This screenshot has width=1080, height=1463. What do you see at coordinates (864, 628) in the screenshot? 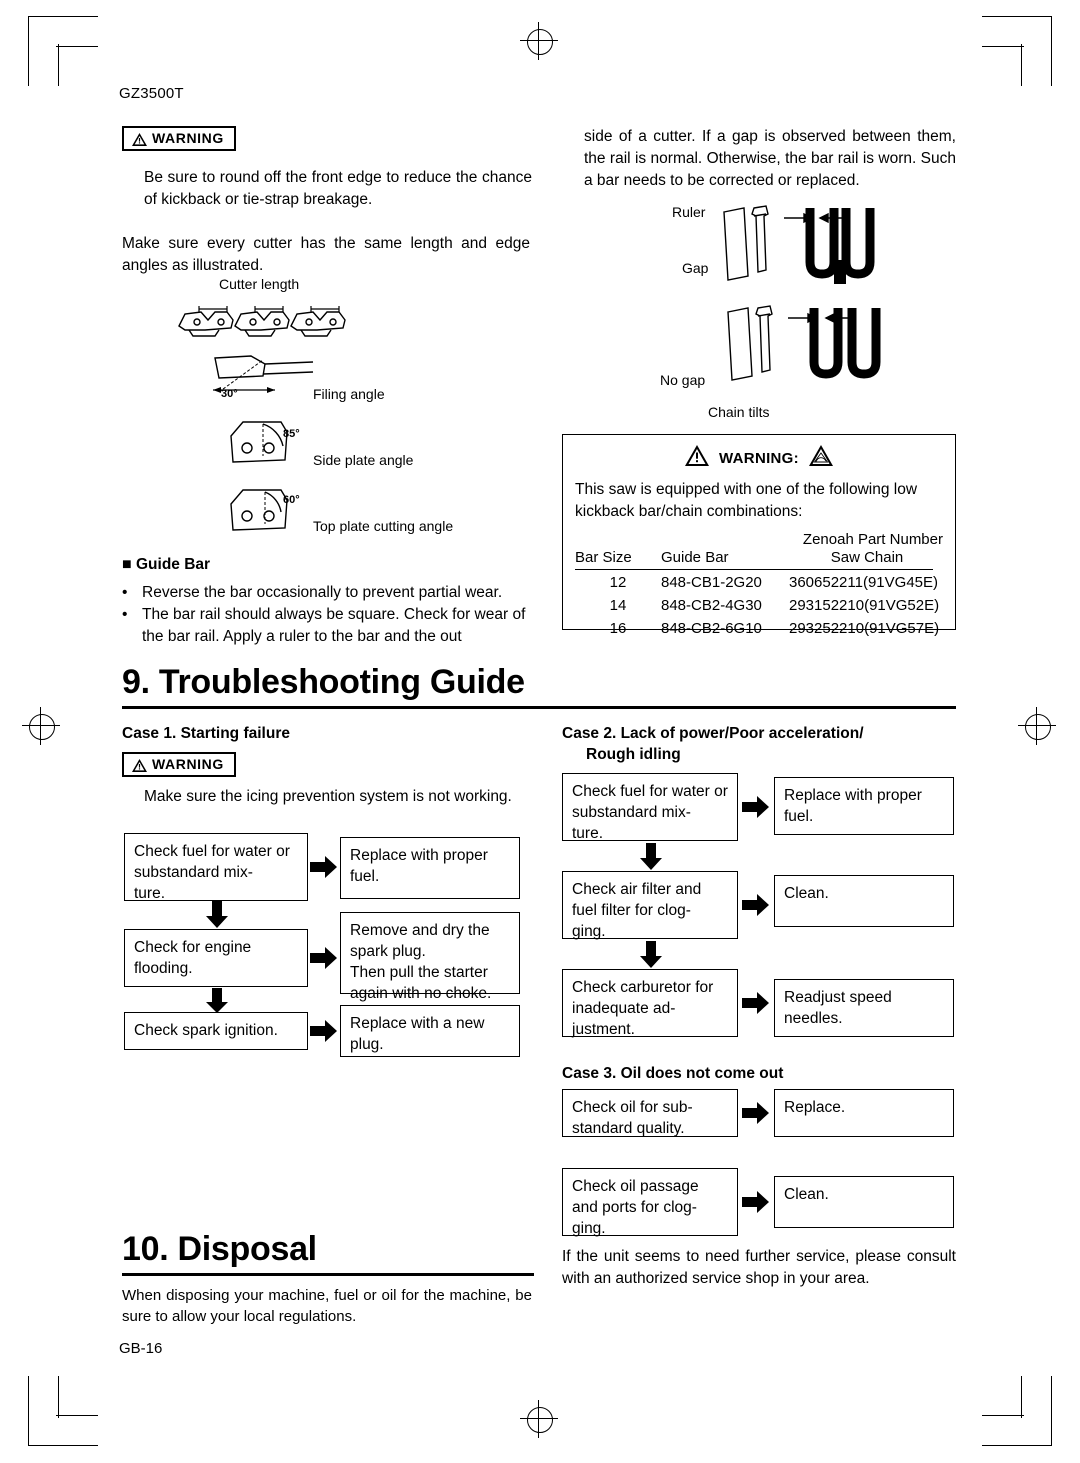
I see `cell-saw-chain: 293252210(91VG57E)` at bounding box center [864, 628].